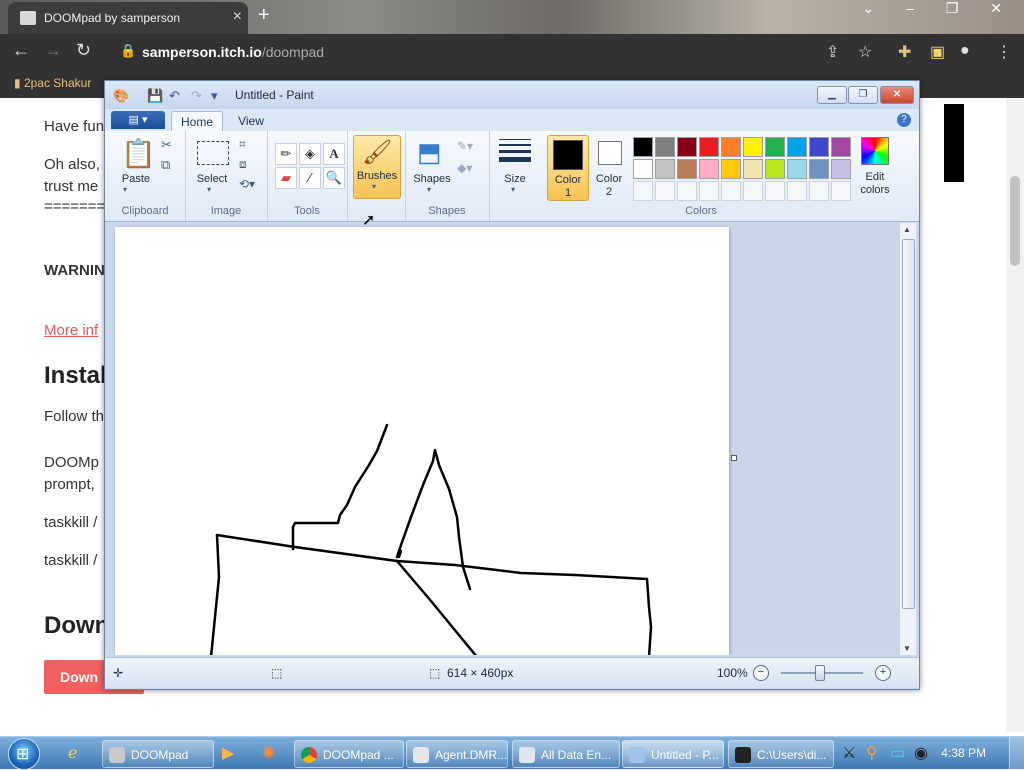  I want to click on close-button: ✕, so click(897, 95).